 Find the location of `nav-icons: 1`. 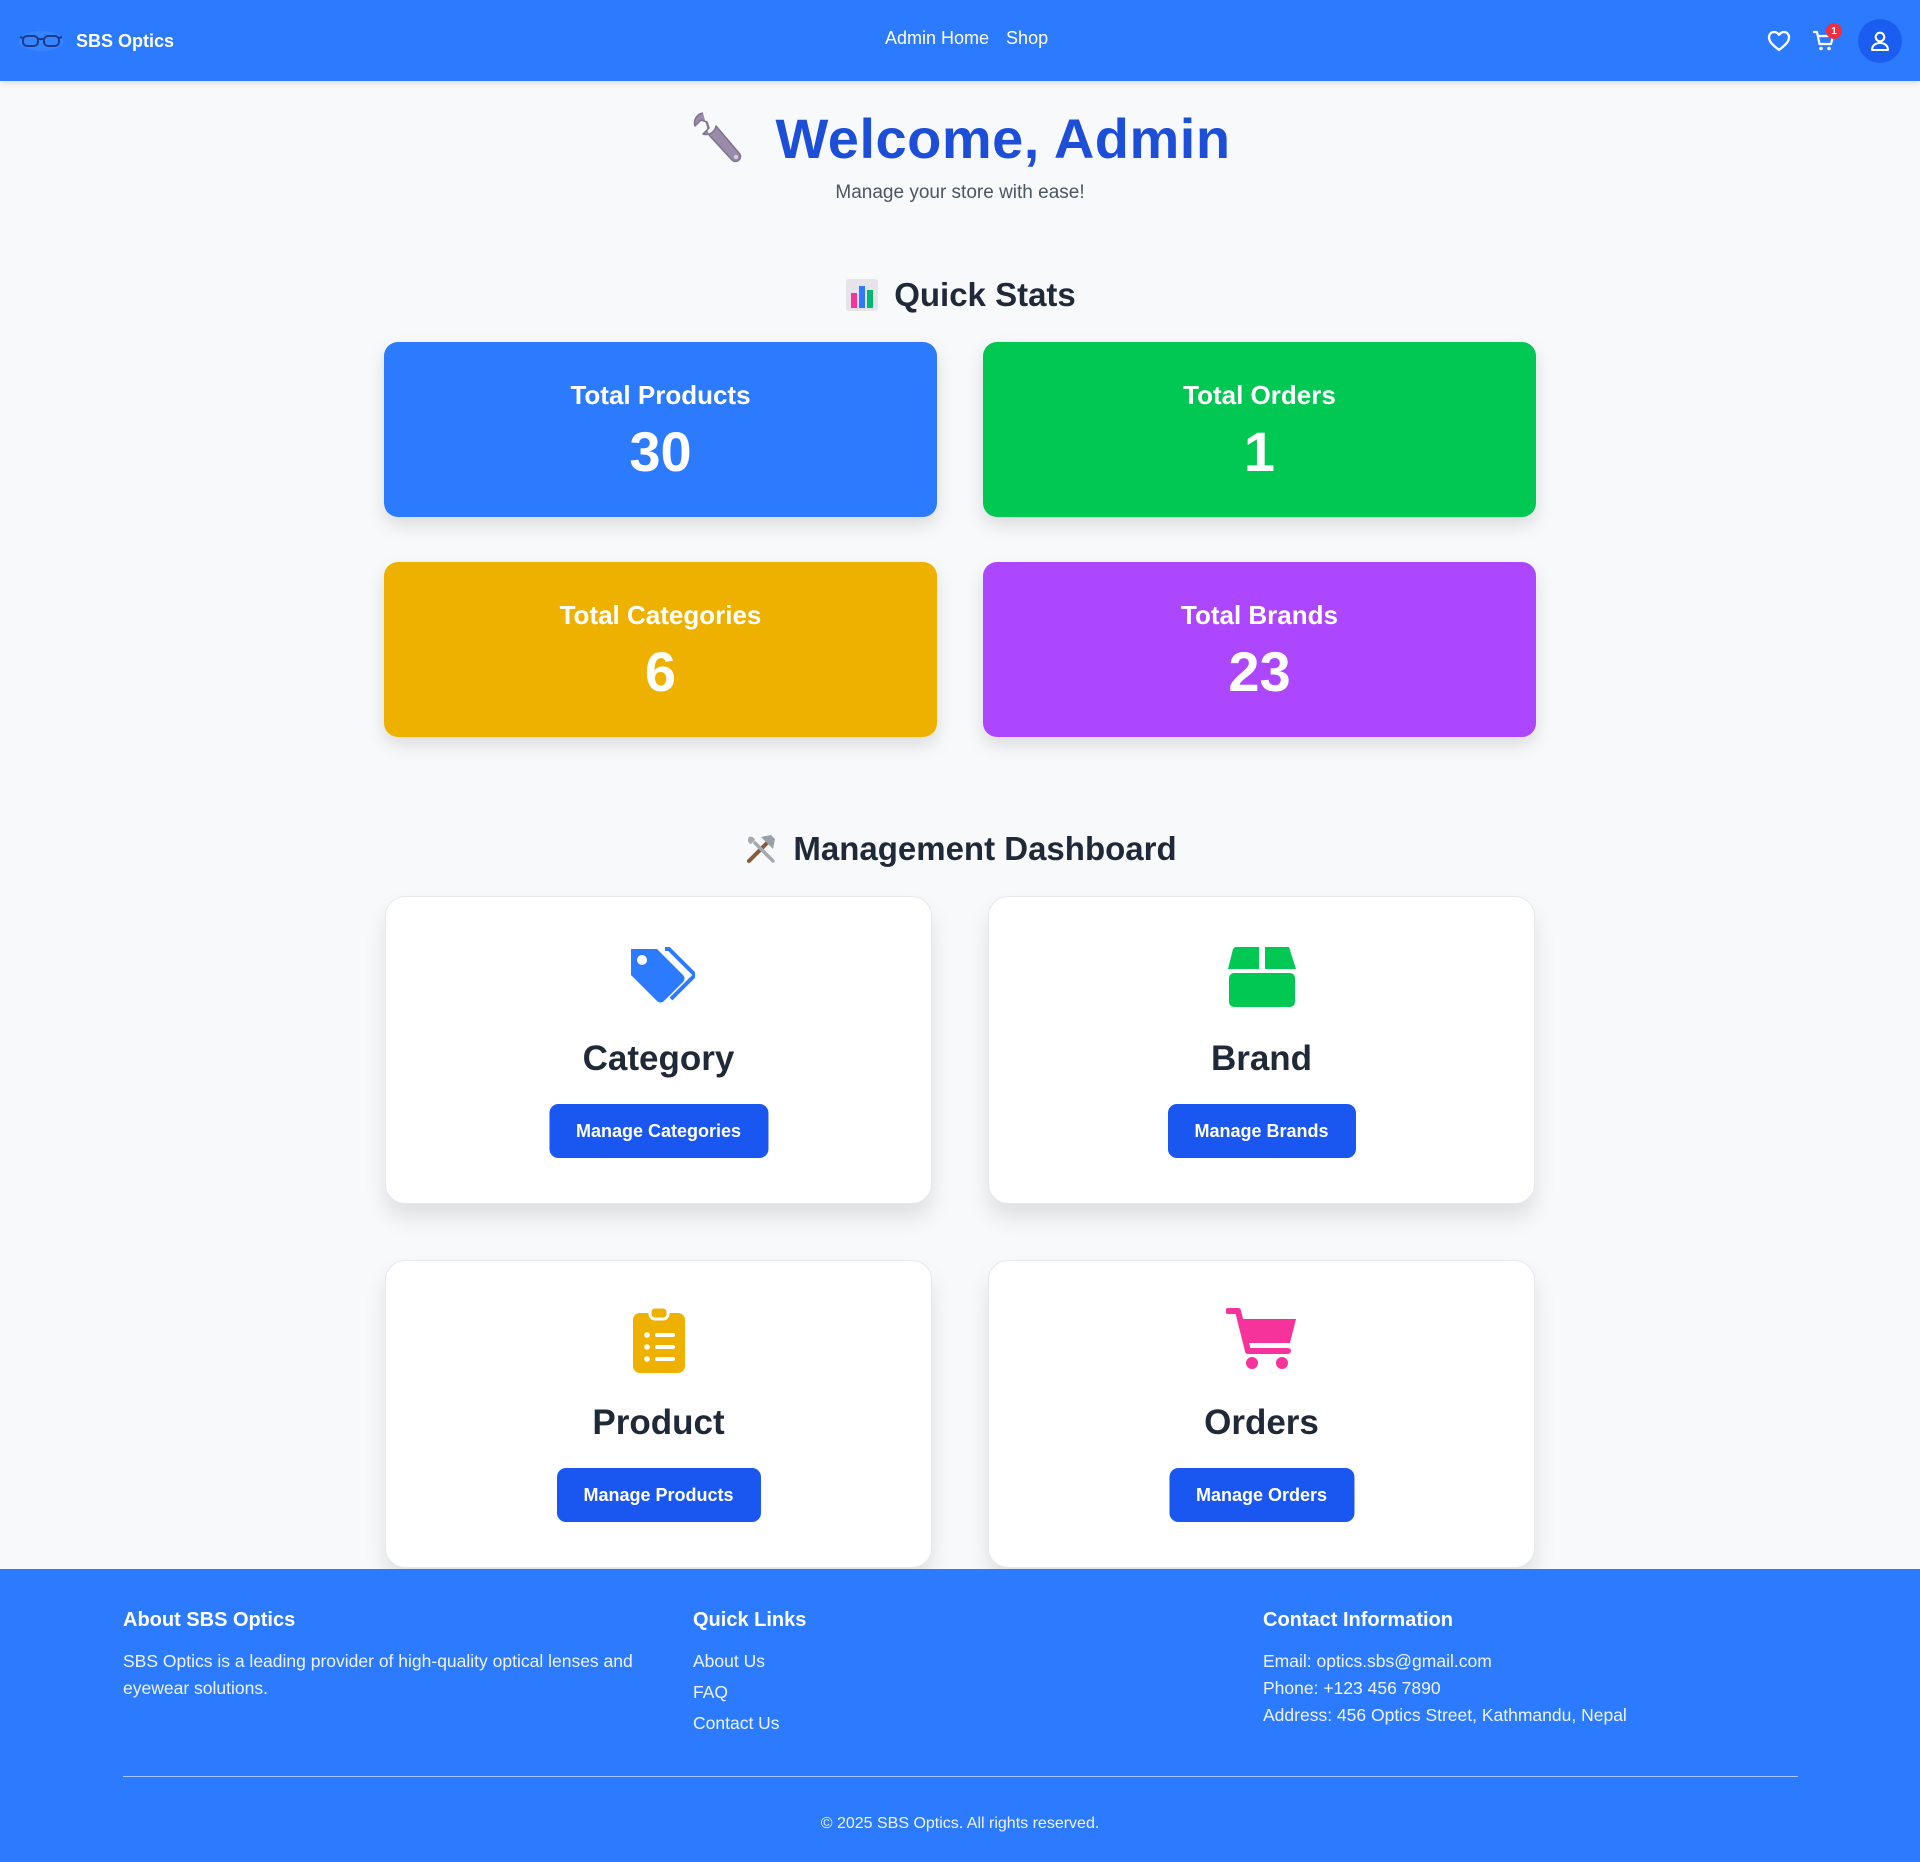

nav-icons: 1 is located at coordinates (1833, 41).